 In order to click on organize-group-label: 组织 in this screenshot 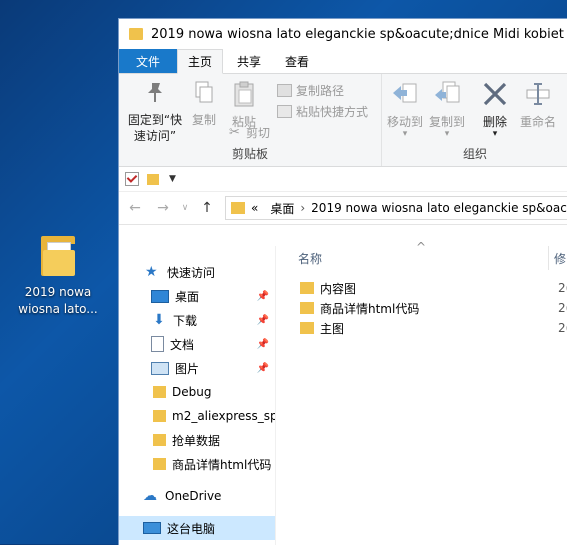, I will do `click(474, 154)`.